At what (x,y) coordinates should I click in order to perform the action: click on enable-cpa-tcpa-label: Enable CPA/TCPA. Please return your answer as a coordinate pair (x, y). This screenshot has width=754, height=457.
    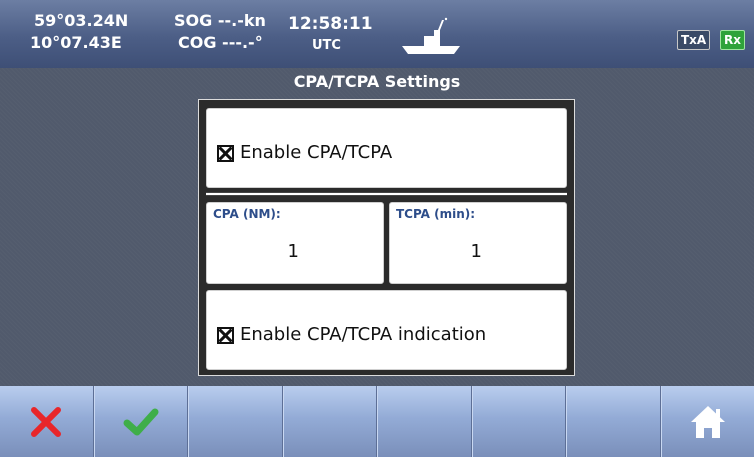
    Looking at the image, I should click on (316, 152).